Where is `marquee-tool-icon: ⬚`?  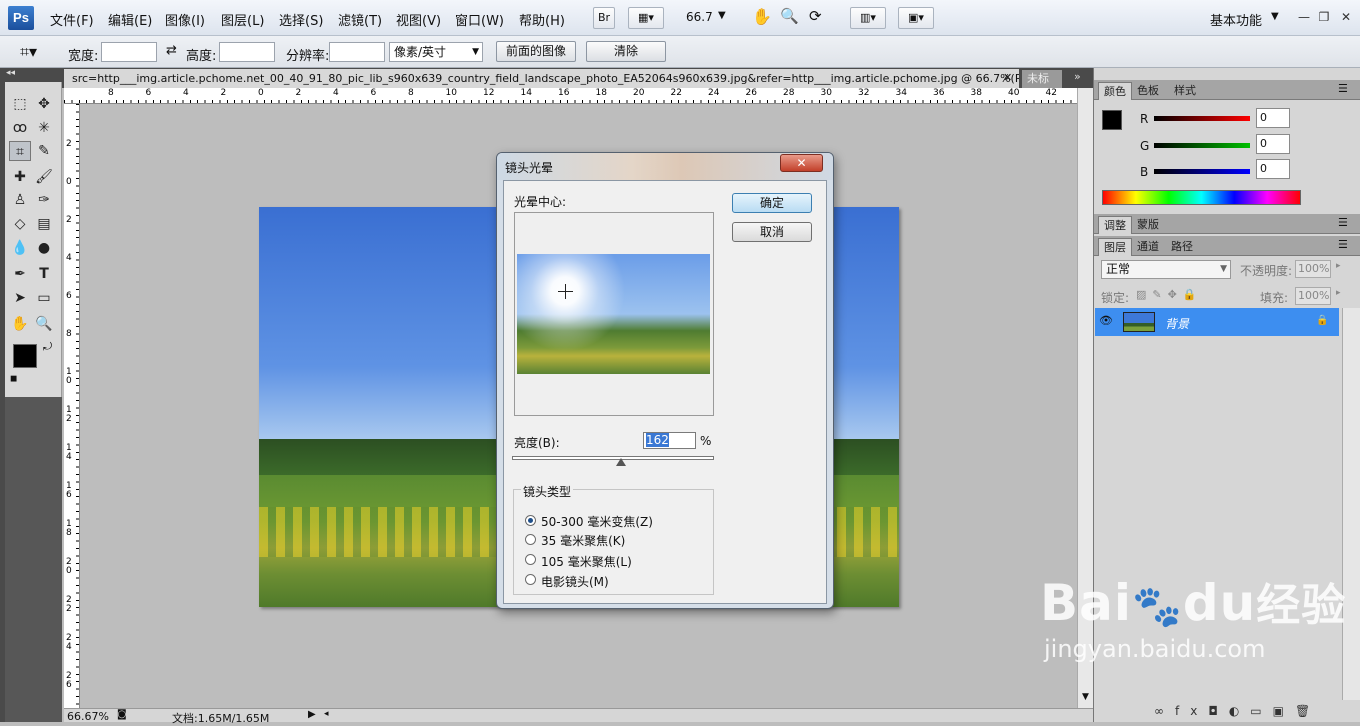
marquee-tool-icon: ⬚ is located at coordinates (20, 104).